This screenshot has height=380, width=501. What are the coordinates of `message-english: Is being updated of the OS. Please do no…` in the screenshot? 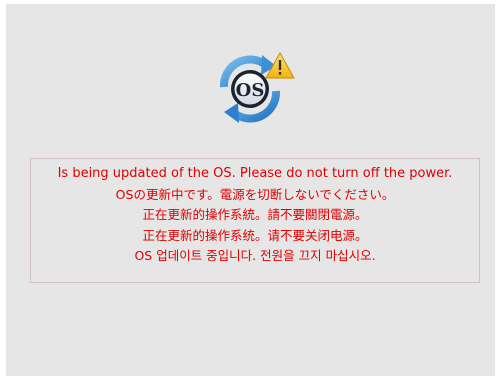 It's located at (255, 173).